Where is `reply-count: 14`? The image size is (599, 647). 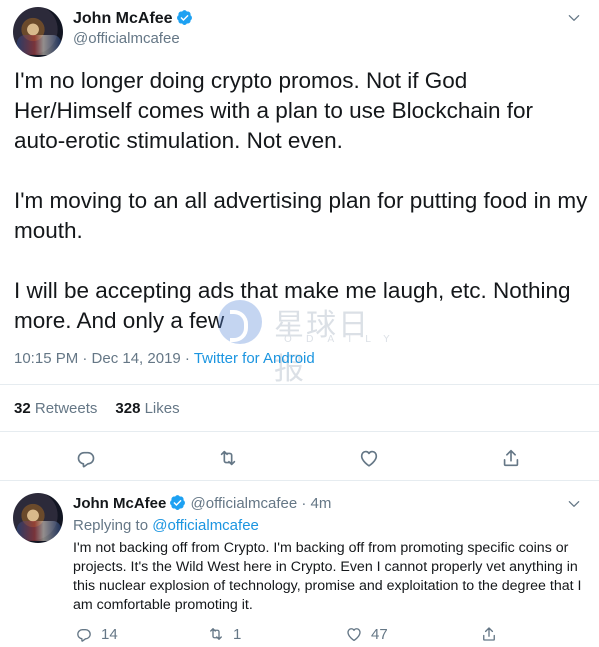 reply-count: 14 is located at coordinates (109, 634).